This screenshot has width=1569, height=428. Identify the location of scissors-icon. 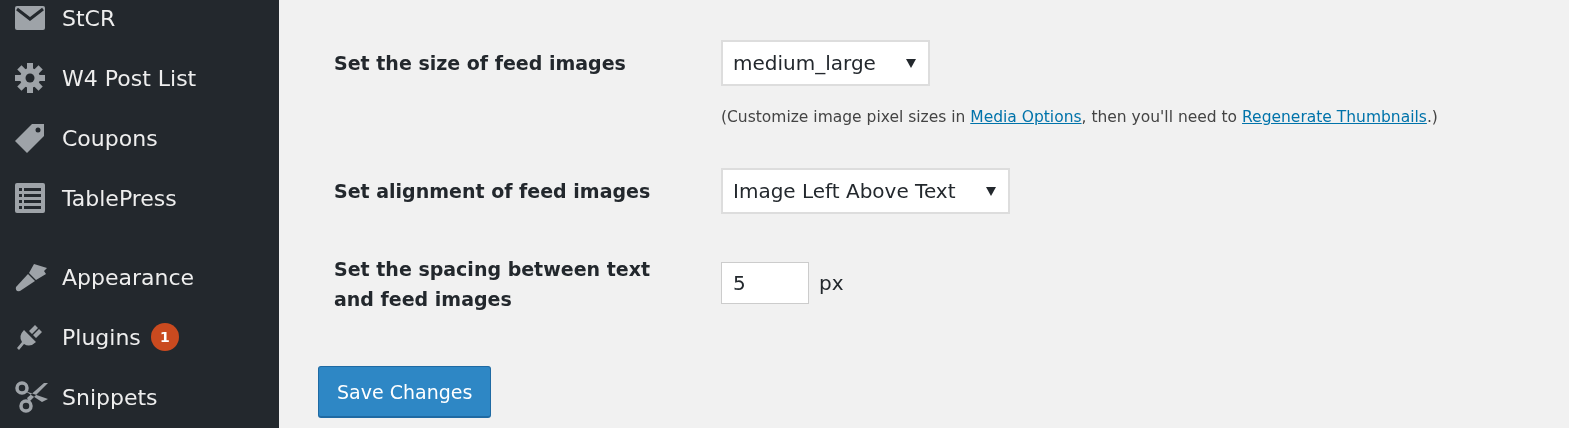
(32, 397).